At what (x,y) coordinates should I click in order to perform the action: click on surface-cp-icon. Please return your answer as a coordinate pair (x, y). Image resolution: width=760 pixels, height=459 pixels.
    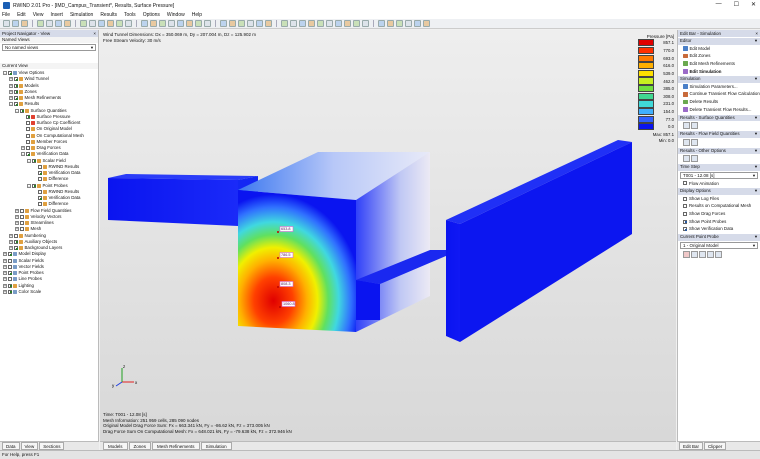
    Looking at the image, I should click on (694, 125).